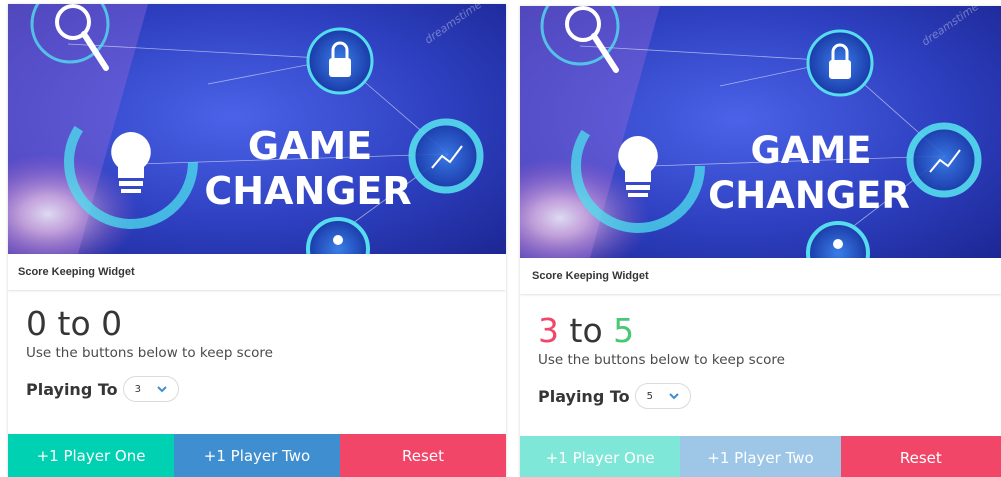 This screenshot has width=1001, height=477. What do you see at coordinates (150, 389) in the screenshot?
I see `playing-to-select: 3` at bounding box center [150, 389].